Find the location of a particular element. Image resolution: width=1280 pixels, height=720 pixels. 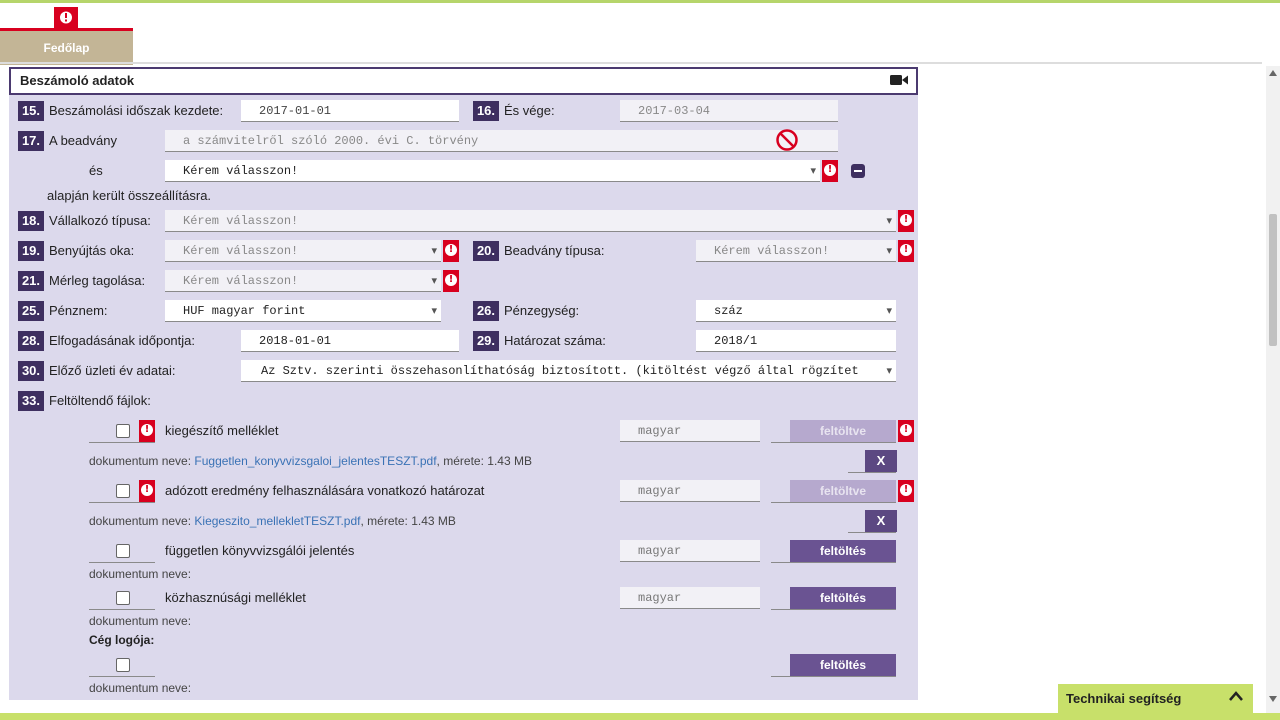

document-link: Kiegeszito_mellekletTESZT.pdf is located at coordinates (277, 521).